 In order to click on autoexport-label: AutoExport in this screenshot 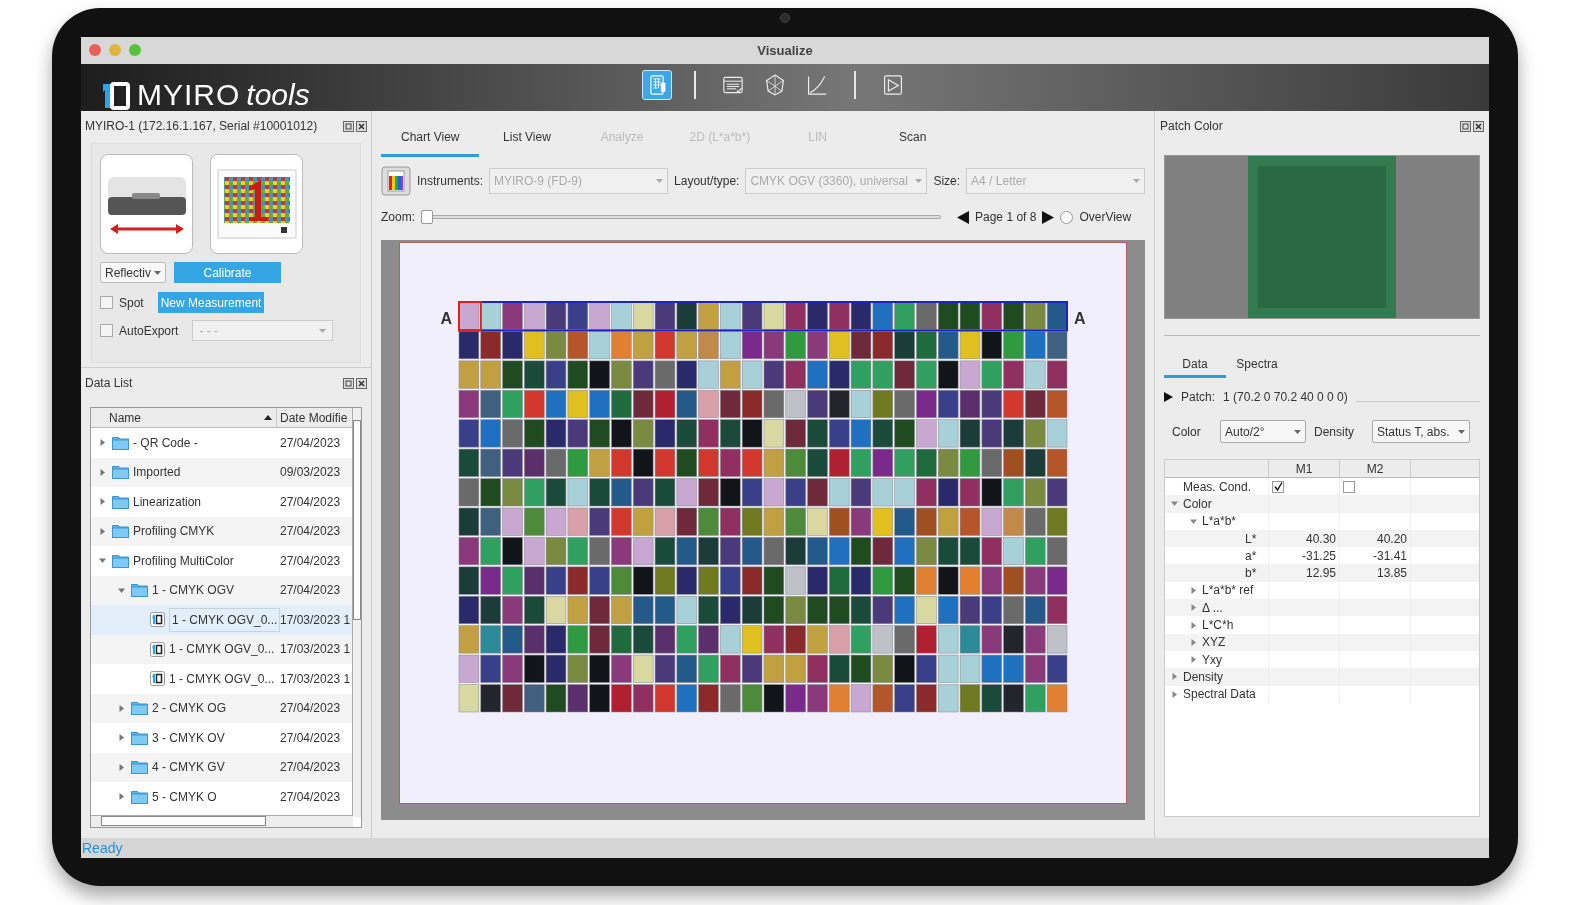, I will do `click(149, 331)`.